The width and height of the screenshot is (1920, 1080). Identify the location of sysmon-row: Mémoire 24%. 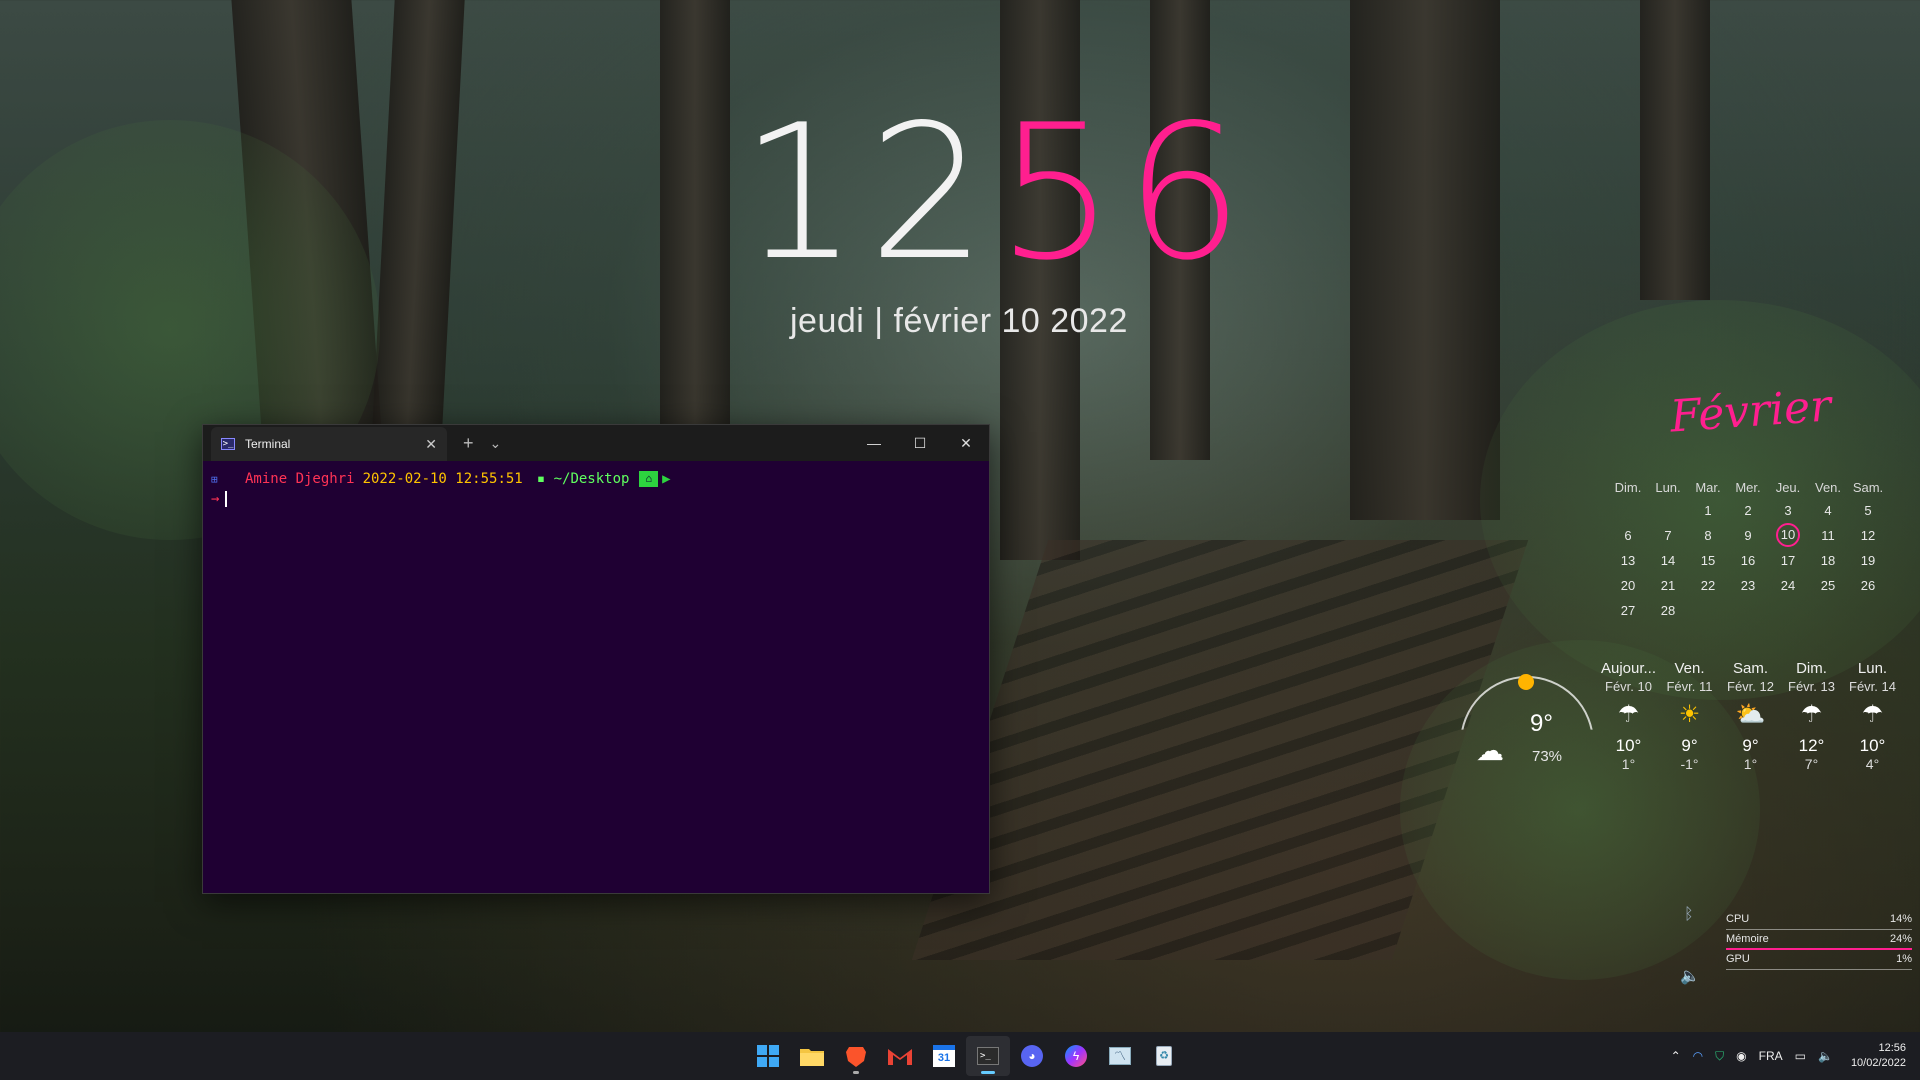
(1819, 940).